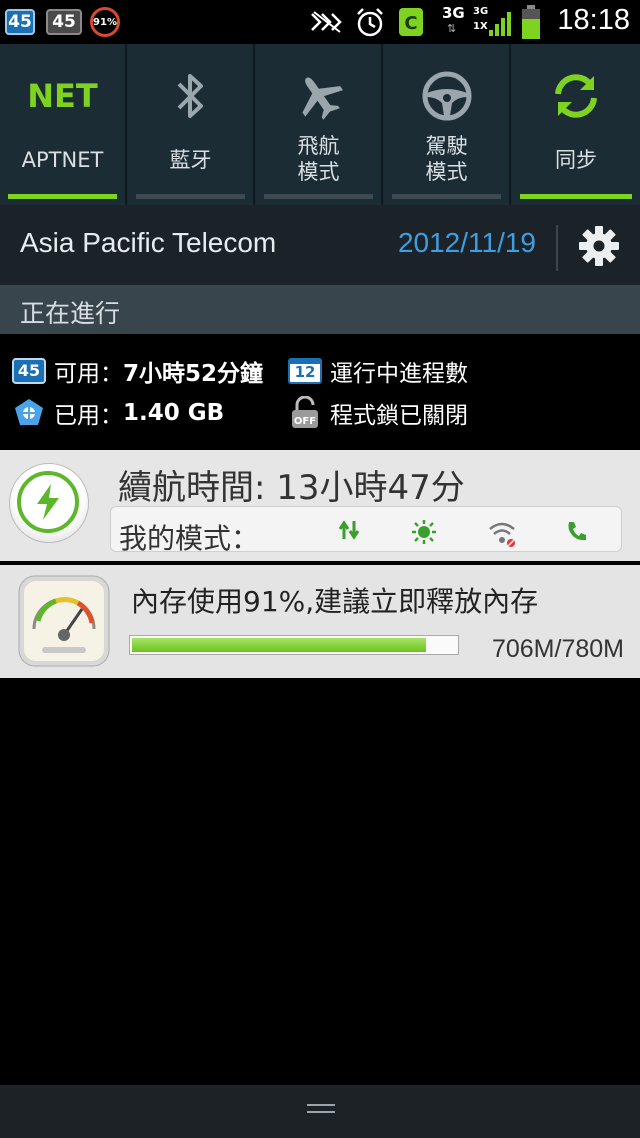 The height and width of the screenshot is (1138, 640). I want to click on running-processes-item: 12 運行中進程數, so click(378, 371).